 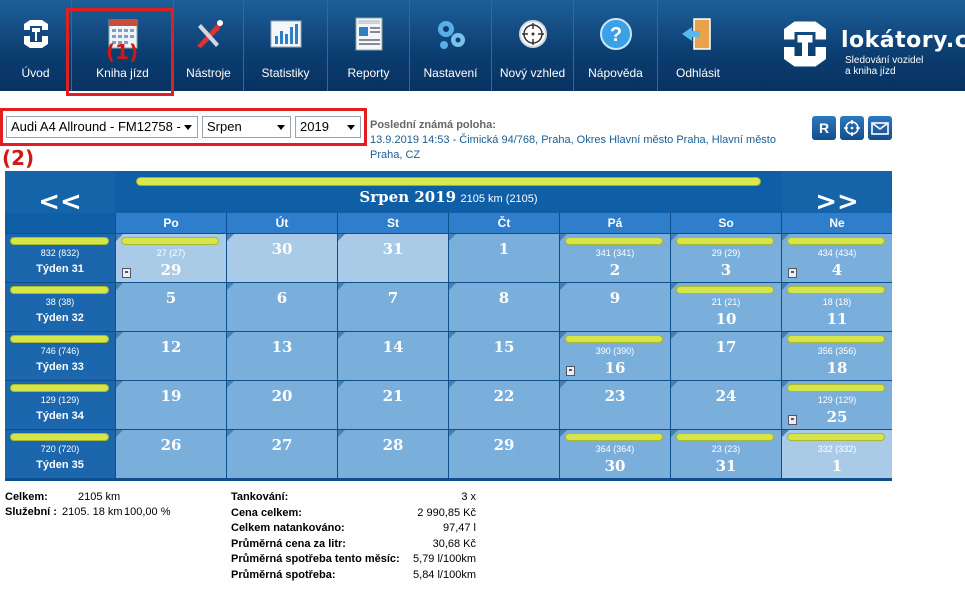 I want to click on day-km: 18 (18), so click(x=837, y=302).